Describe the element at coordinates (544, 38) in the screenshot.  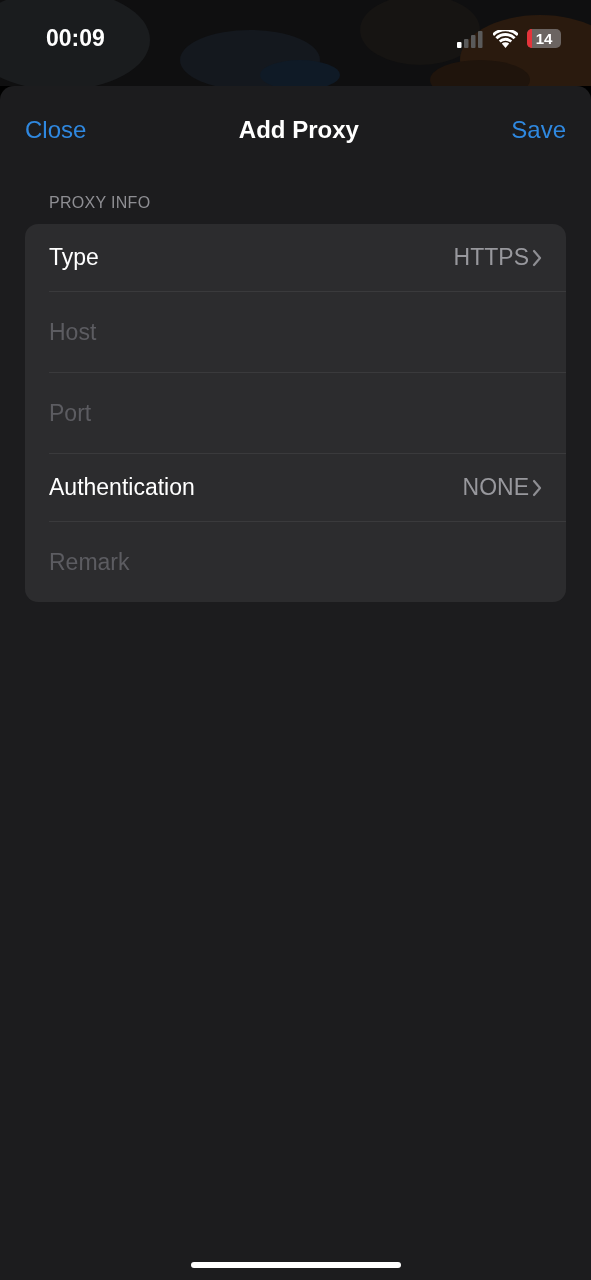
I see `battery-indicator: 14` at that location.